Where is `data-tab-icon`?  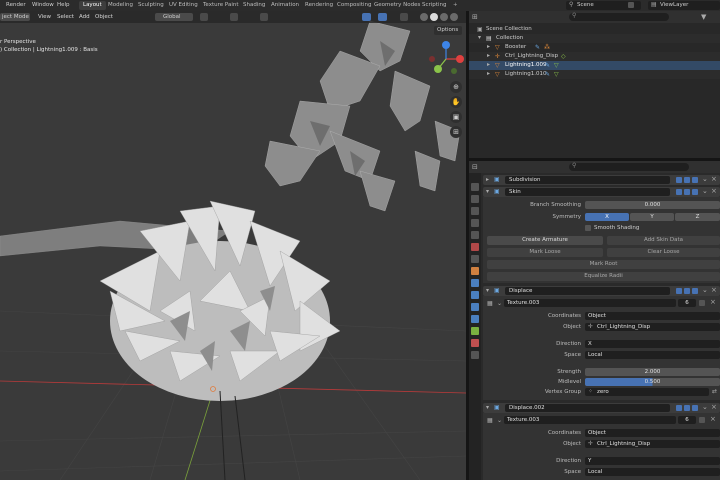
data-tab-icon is located at coordinates (475, 331).